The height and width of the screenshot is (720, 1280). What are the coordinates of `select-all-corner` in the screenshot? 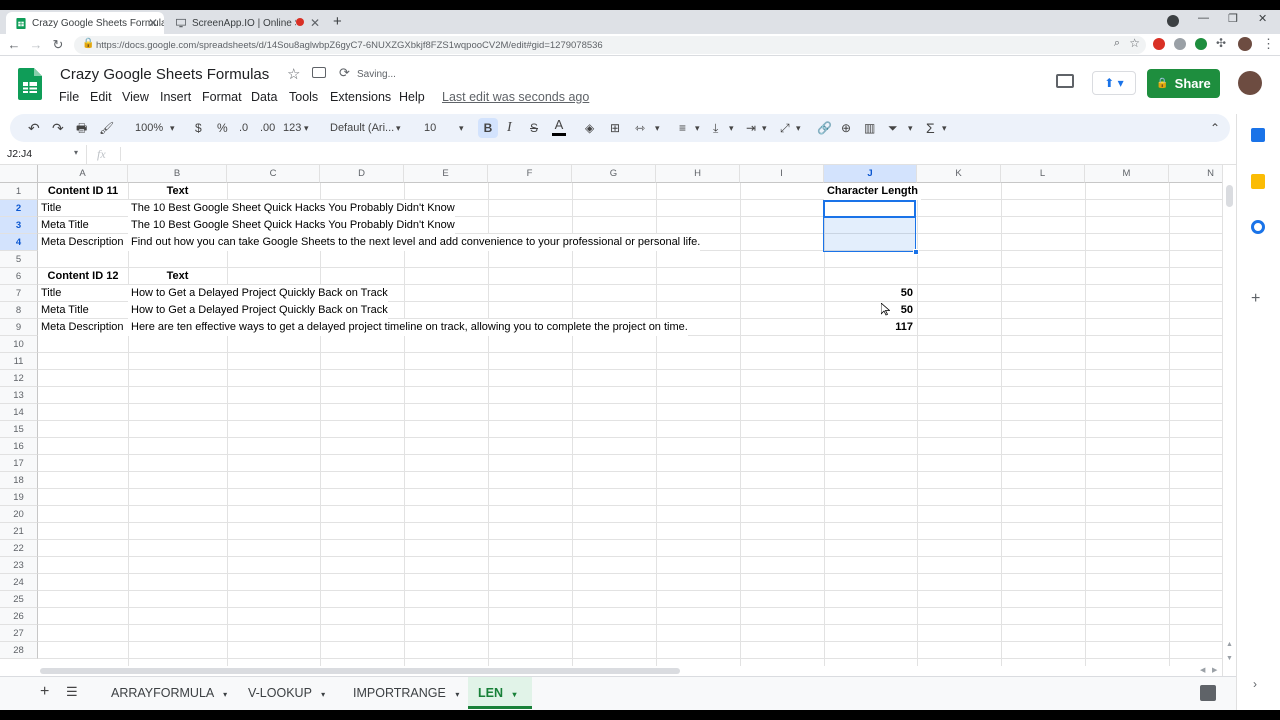 It's located at (19, 174).